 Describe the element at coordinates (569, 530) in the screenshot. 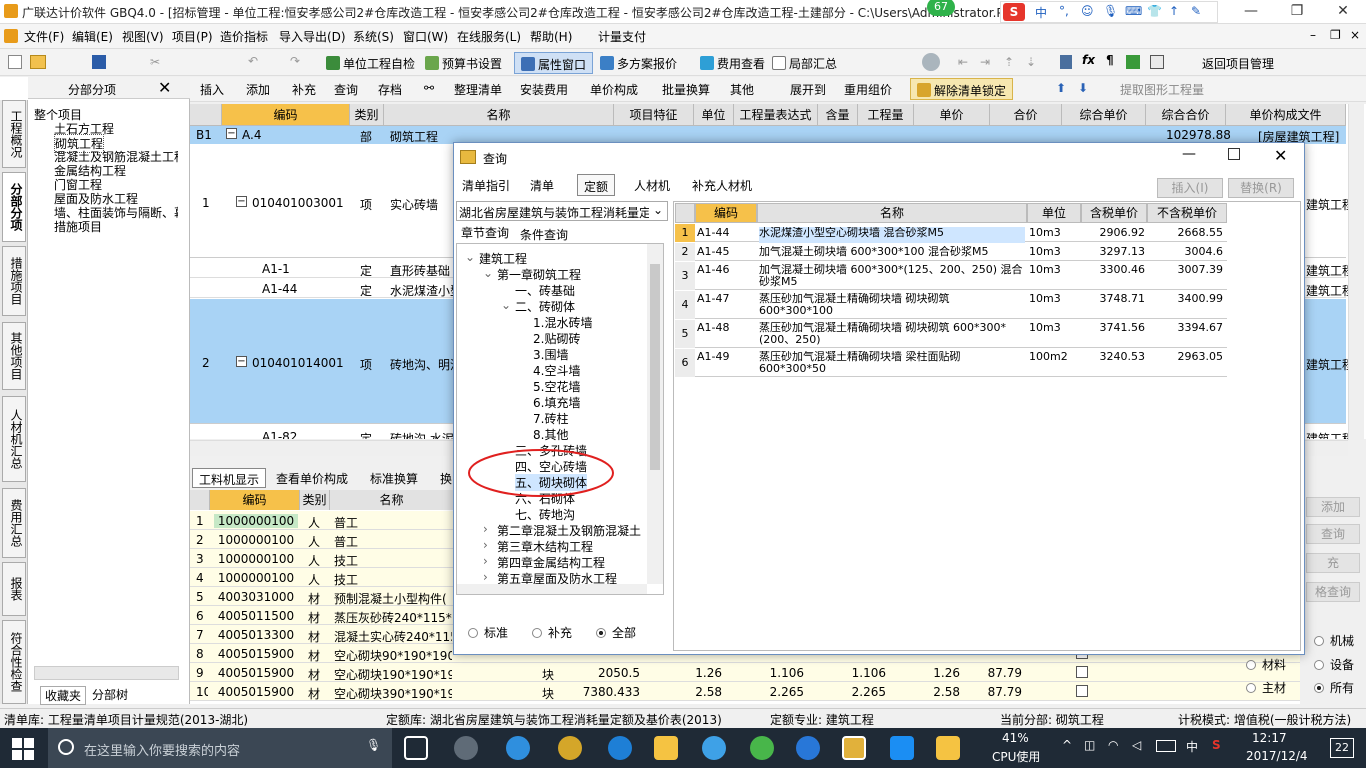

I see `quota-tree-node: 第二章混凝土及钢筋混凝土` at that location.